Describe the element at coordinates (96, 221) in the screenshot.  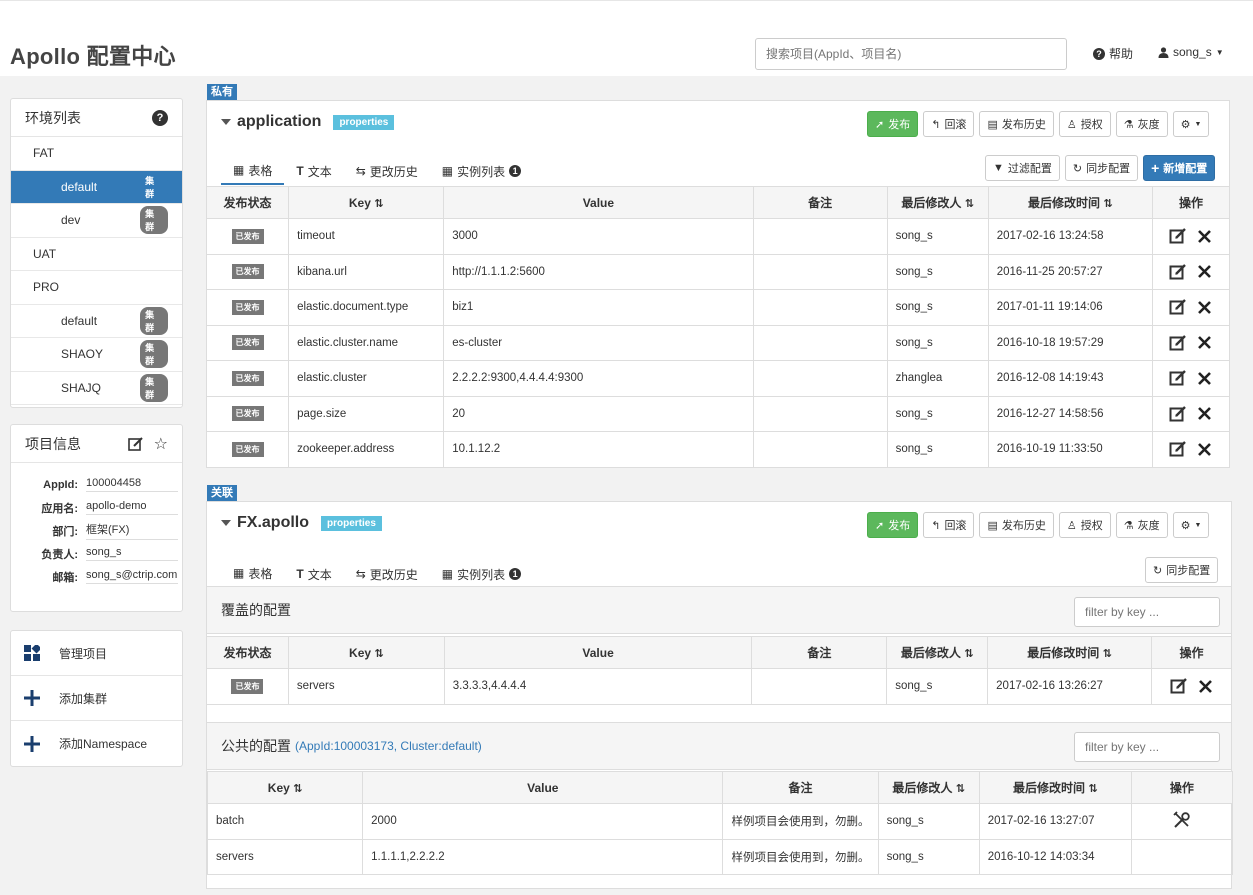
I see `cluster-item: dev 集群` at that location.